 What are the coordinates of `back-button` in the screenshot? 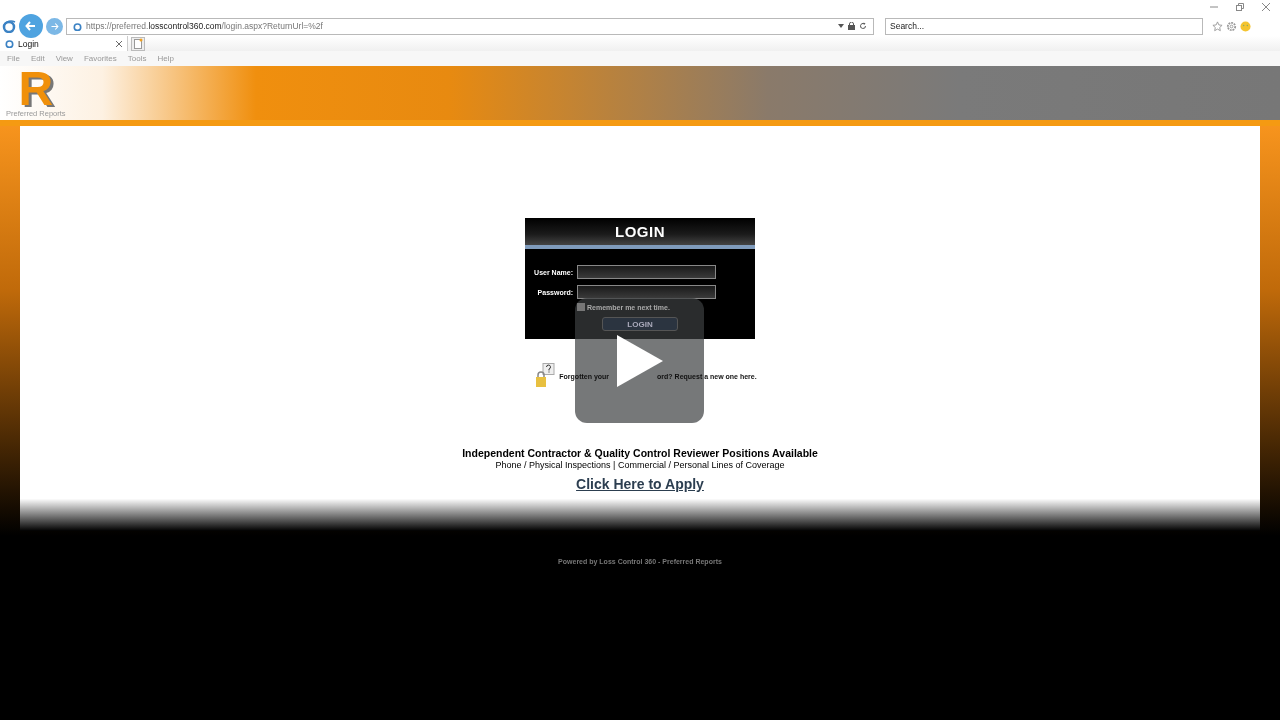 It's located at (31, 26).